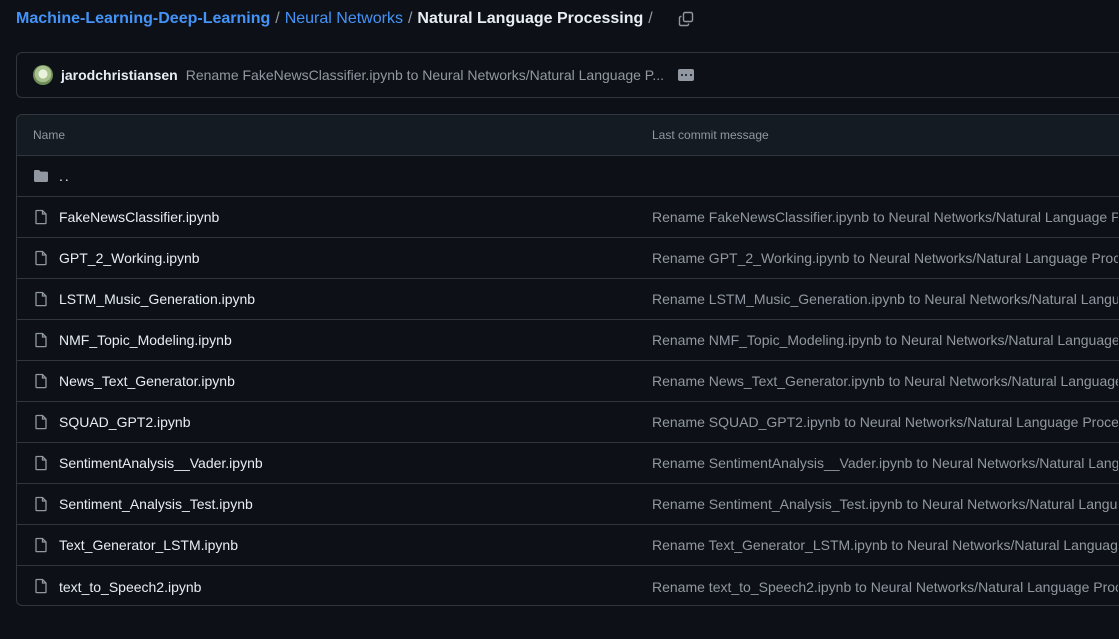 The image size is (1119, 639). What do you see at coordinates (530, 18) in the screenshot?
I see `breadcrumb-current-folder: Natural Language Processing` at bounding box center [530, 18].